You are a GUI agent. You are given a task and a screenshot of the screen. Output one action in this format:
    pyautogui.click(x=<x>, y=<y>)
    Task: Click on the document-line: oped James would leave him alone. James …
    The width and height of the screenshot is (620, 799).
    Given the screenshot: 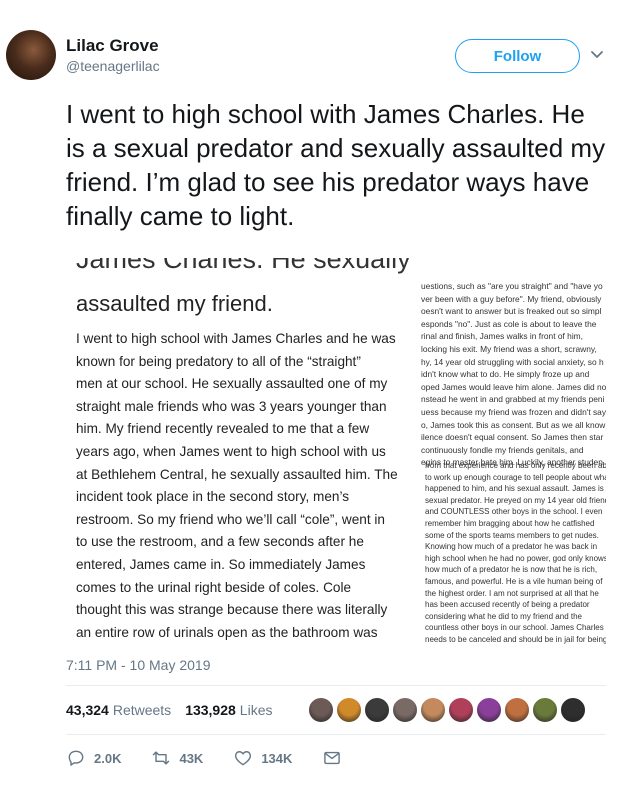 What is the action you would take?
    pyautogui.click(x=513, y=386)
    